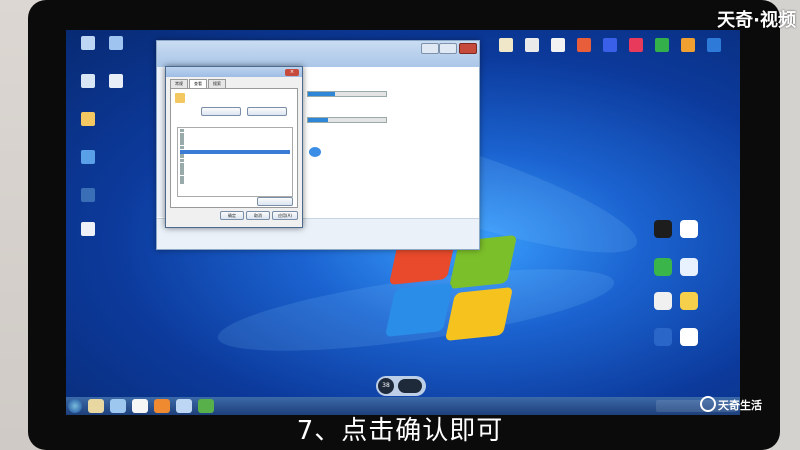 The width and height of the screenshot is (800, 450). What do you see at coordinates (689, 229) in the screenshot?
I see `browser-icon` at bounding box center [689, 229].